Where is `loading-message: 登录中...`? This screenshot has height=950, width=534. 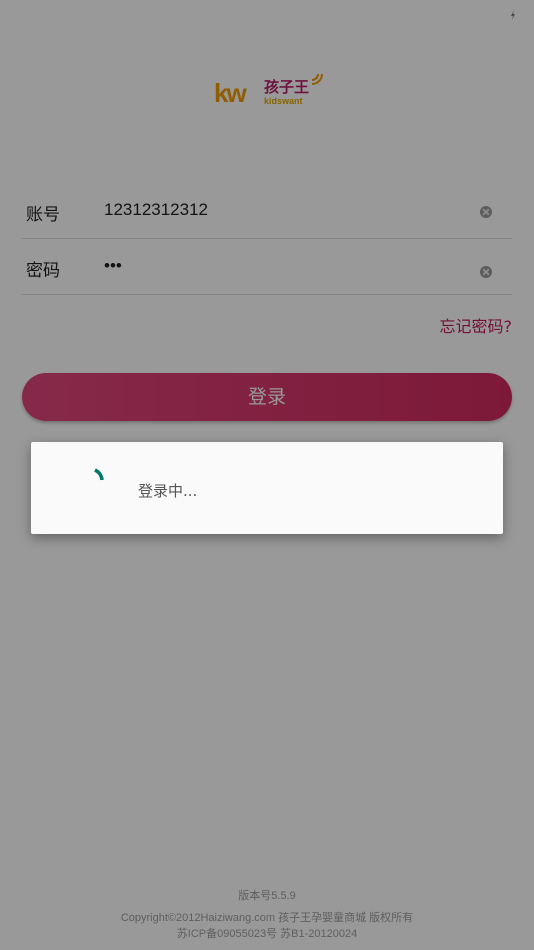
loading-message: 登录中... is located at coordinates (168, 491).